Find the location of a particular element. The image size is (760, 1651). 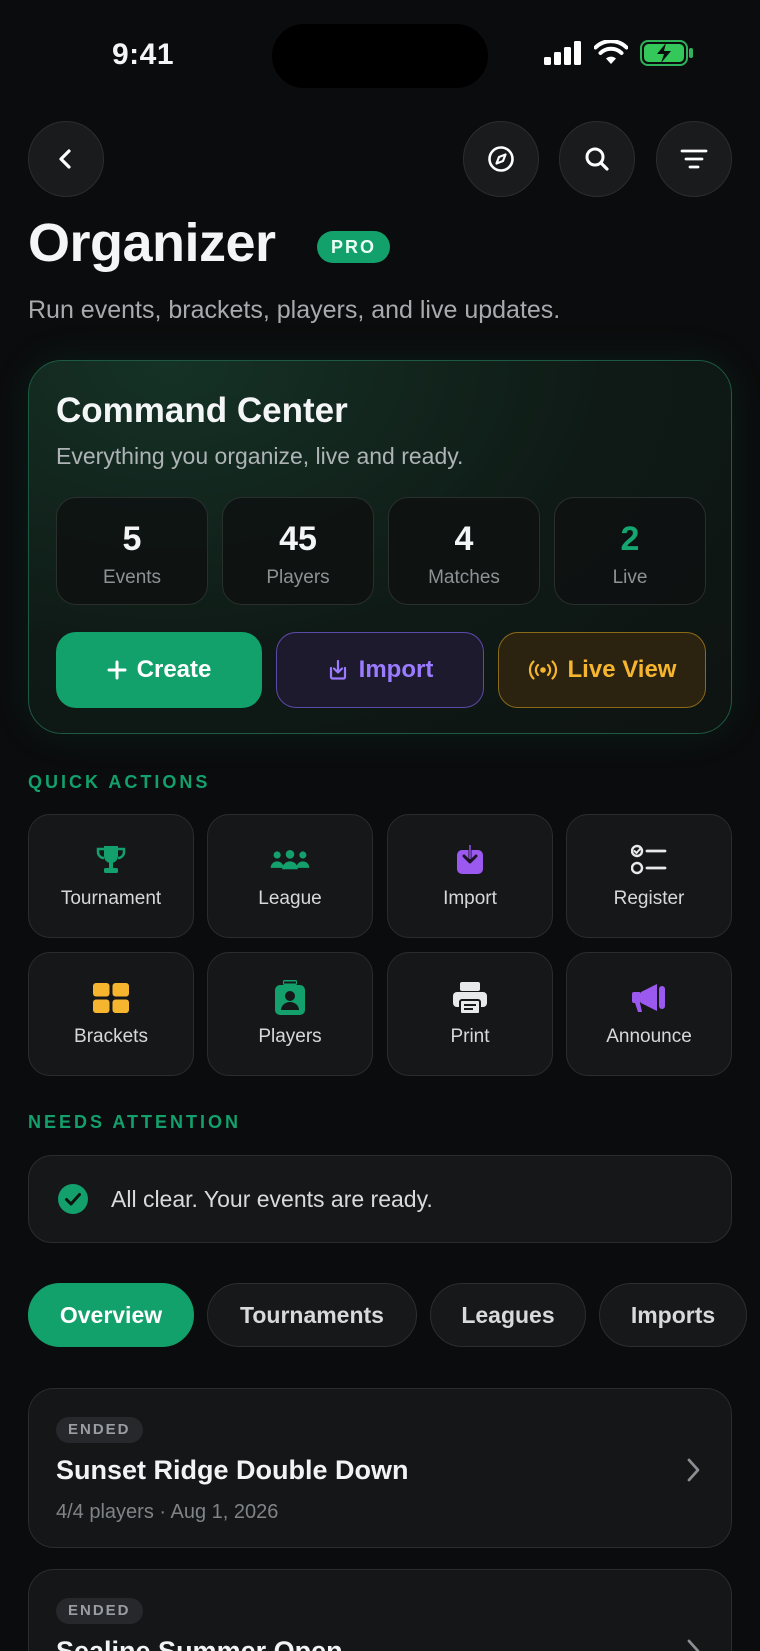

people-icon is located at coordinates (290, 860).